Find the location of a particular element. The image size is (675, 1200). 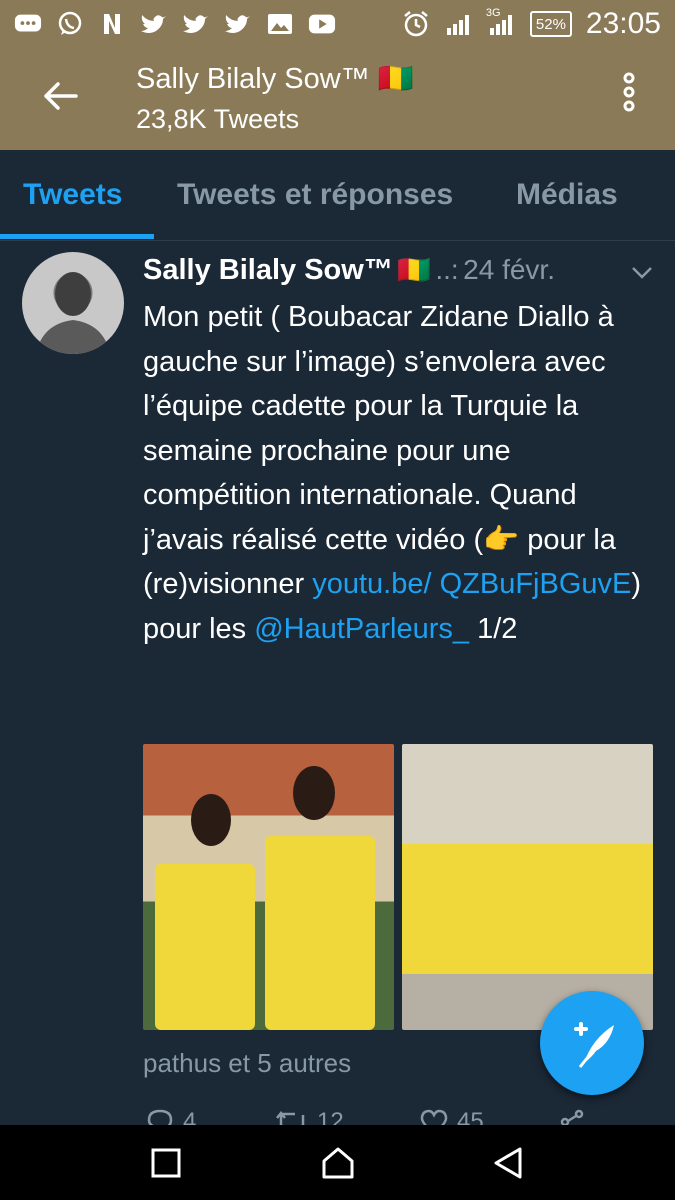

signal-3g-icon: 3G is located at coordinates (501, 22).